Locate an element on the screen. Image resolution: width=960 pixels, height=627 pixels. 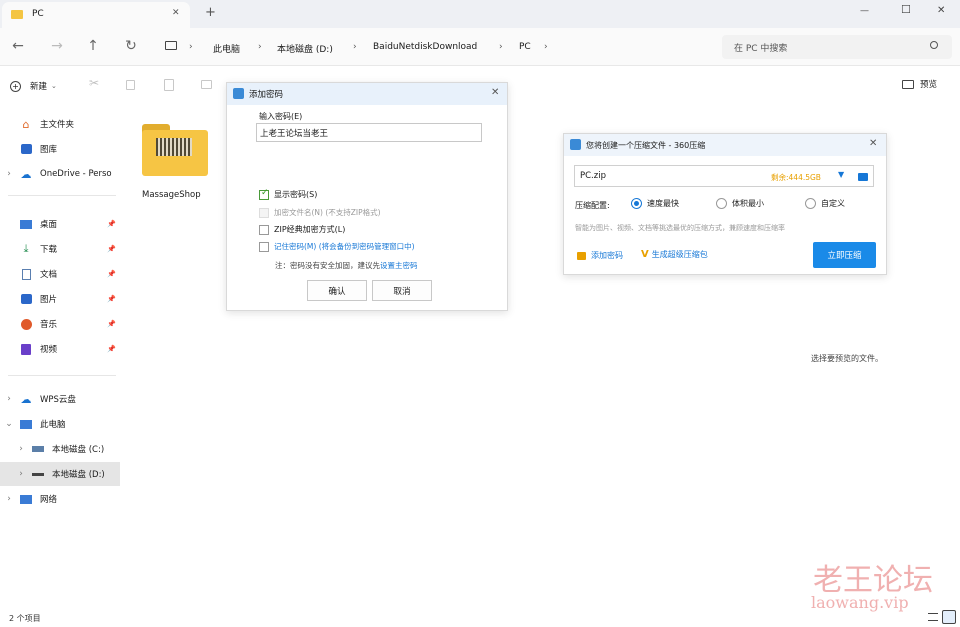
sidebar-item-pictures: 图片 📌 is located at coordinates (60, 299).